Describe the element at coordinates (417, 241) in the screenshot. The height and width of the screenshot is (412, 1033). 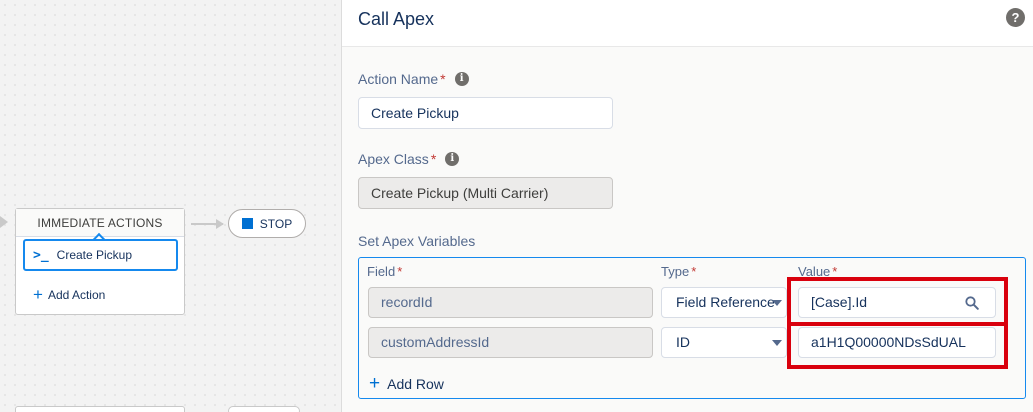
I see `set-apex-variables-label: Set Apex Variables` at that location.